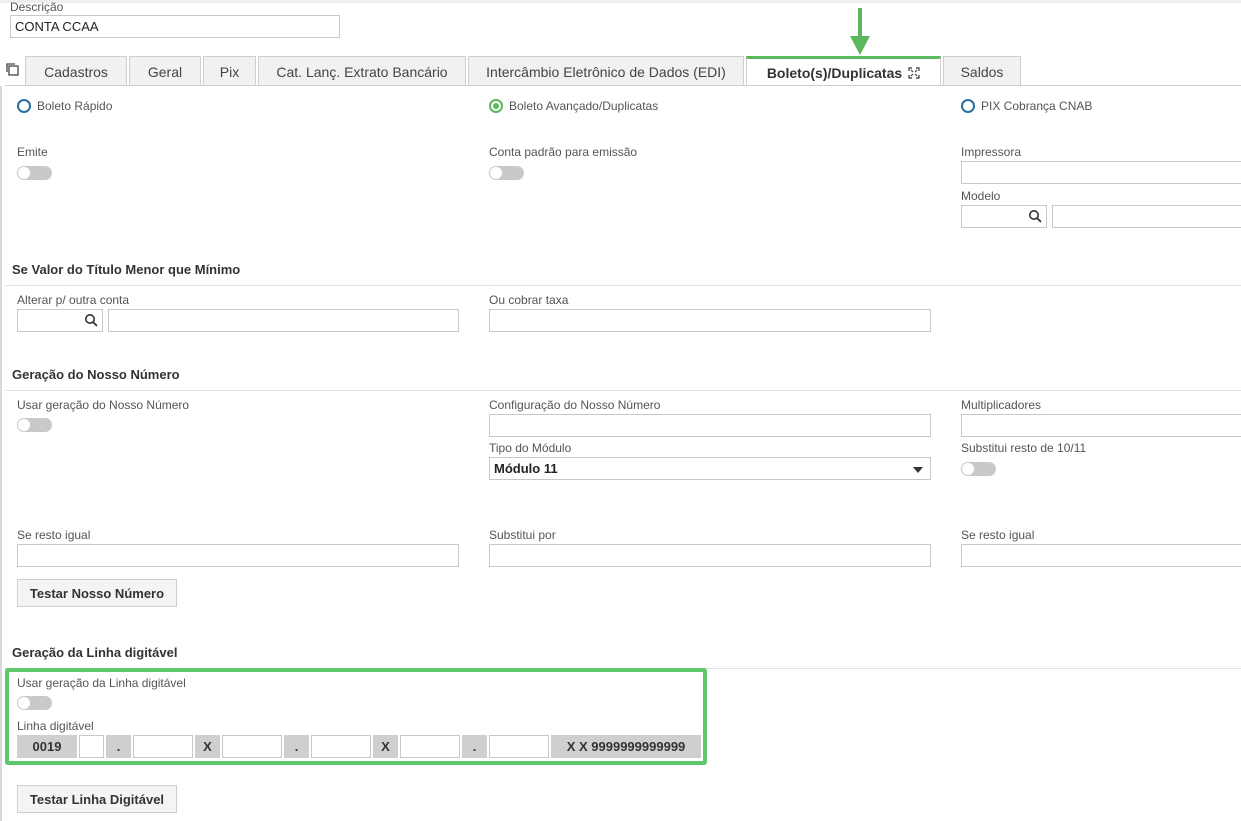  What do you see at coordinates (1146, 216) in the screenshot?
I see `modelo-desc-input` at bounding box center [1146, 216].